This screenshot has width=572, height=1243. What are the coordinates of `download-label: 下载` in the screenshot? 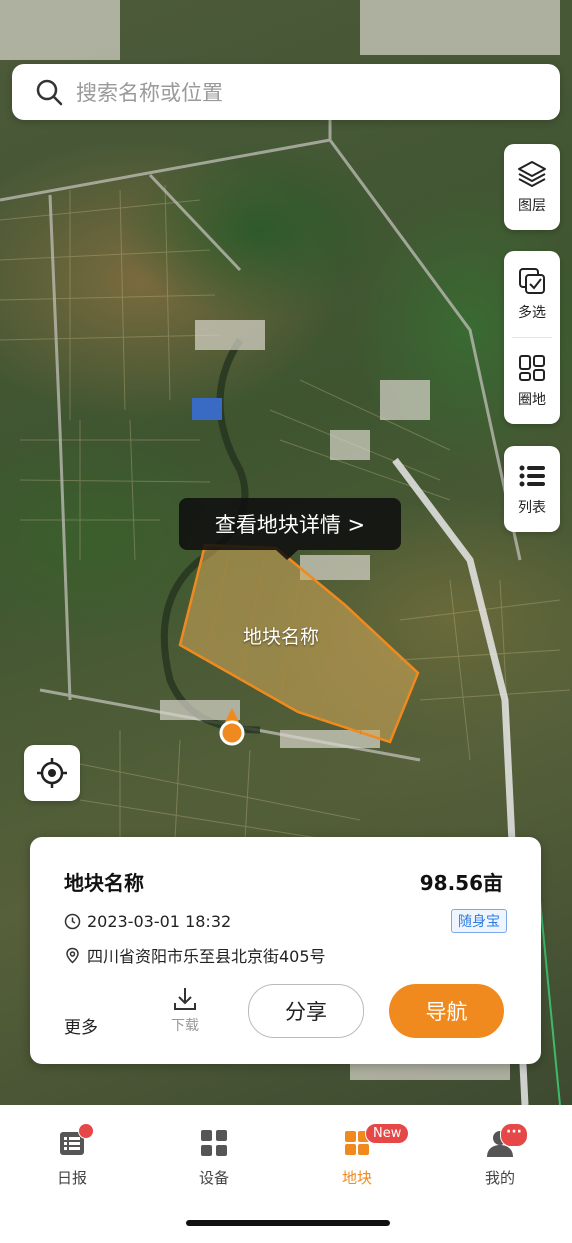 It's located at (185, 1026).